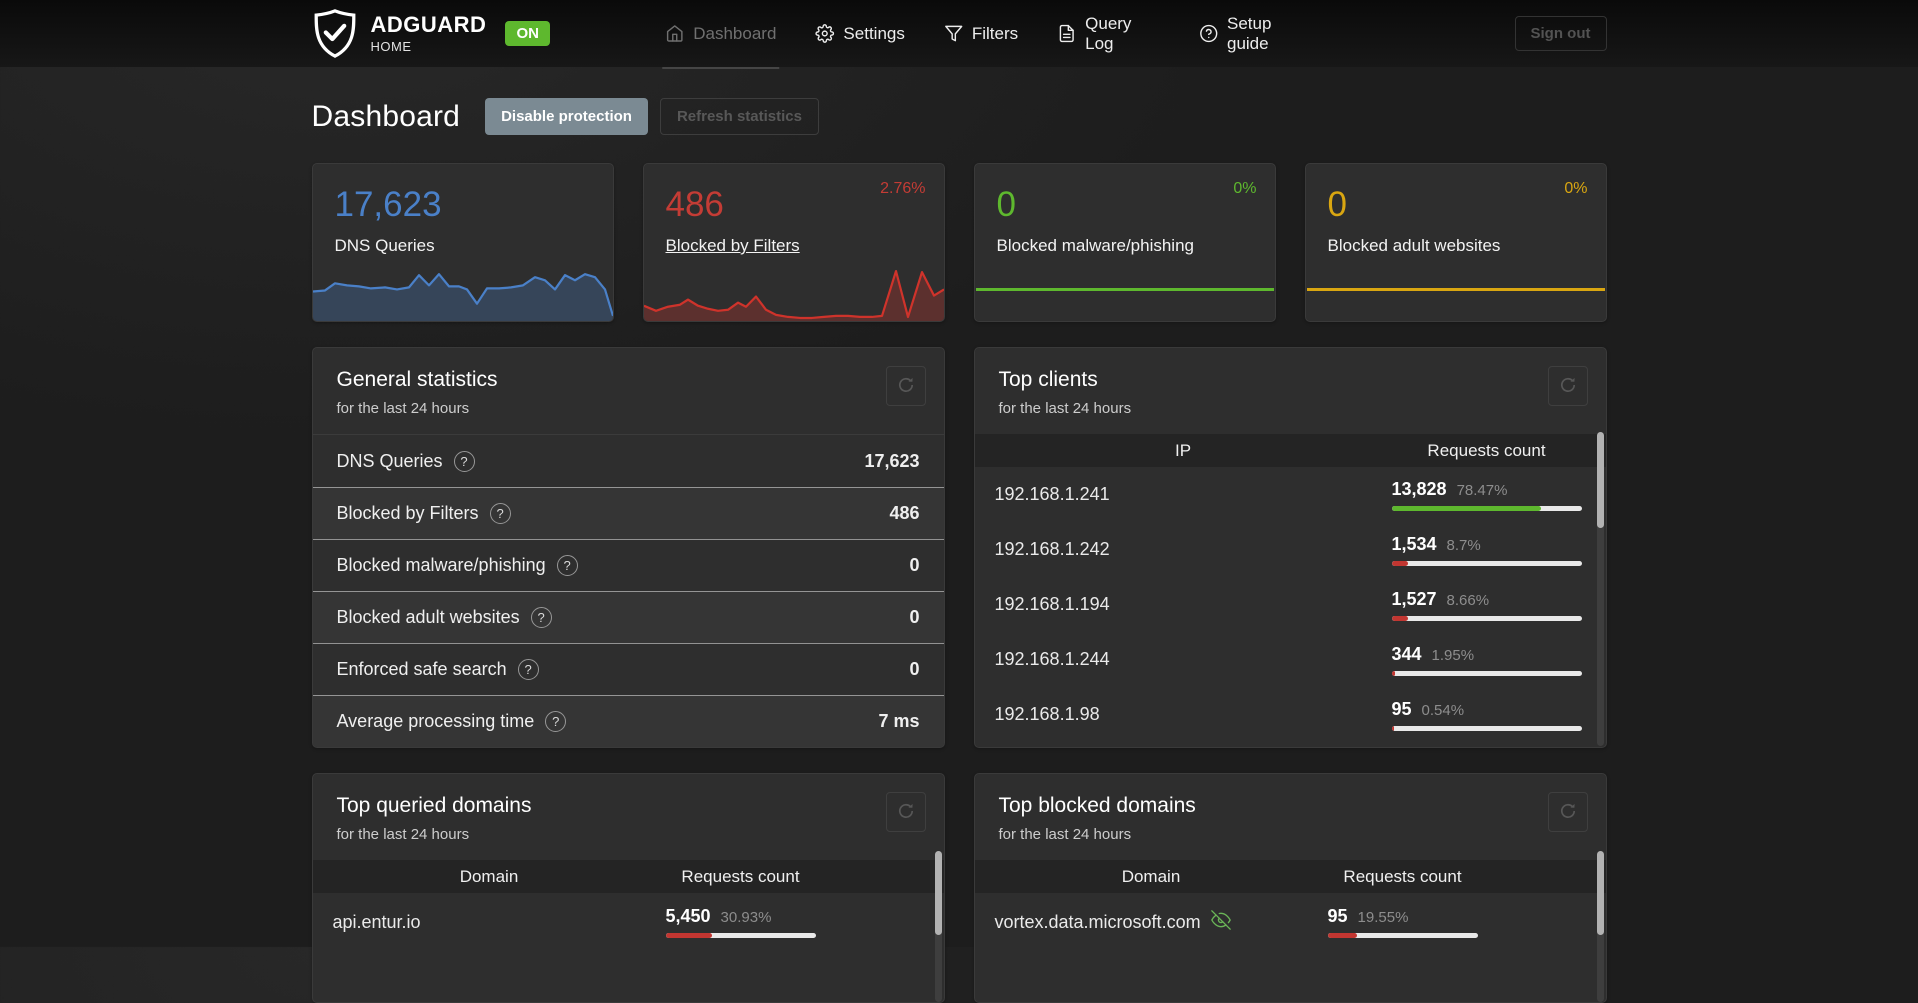 The image size is (1918, 1003). What do you see at coordinates (1482, 490) in the screenshot?
I see `requests-percent: 78.47%` at bounding box center [1482, 490].